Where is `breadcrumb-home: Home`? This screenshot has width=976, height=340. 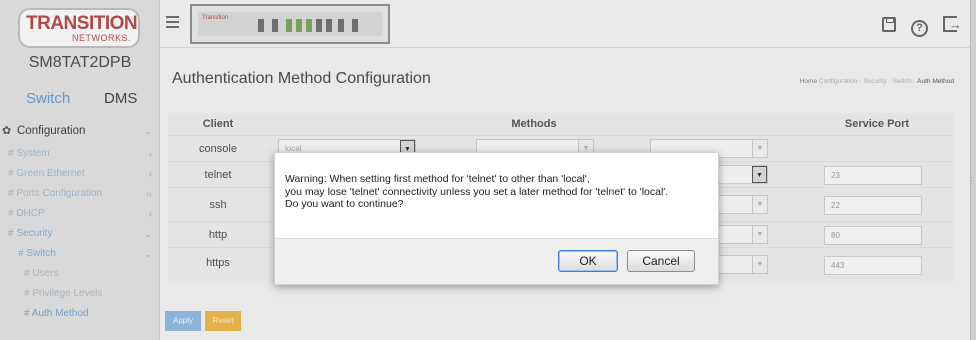
breadcrumb-home: Home is located at coordinates (808, 81).